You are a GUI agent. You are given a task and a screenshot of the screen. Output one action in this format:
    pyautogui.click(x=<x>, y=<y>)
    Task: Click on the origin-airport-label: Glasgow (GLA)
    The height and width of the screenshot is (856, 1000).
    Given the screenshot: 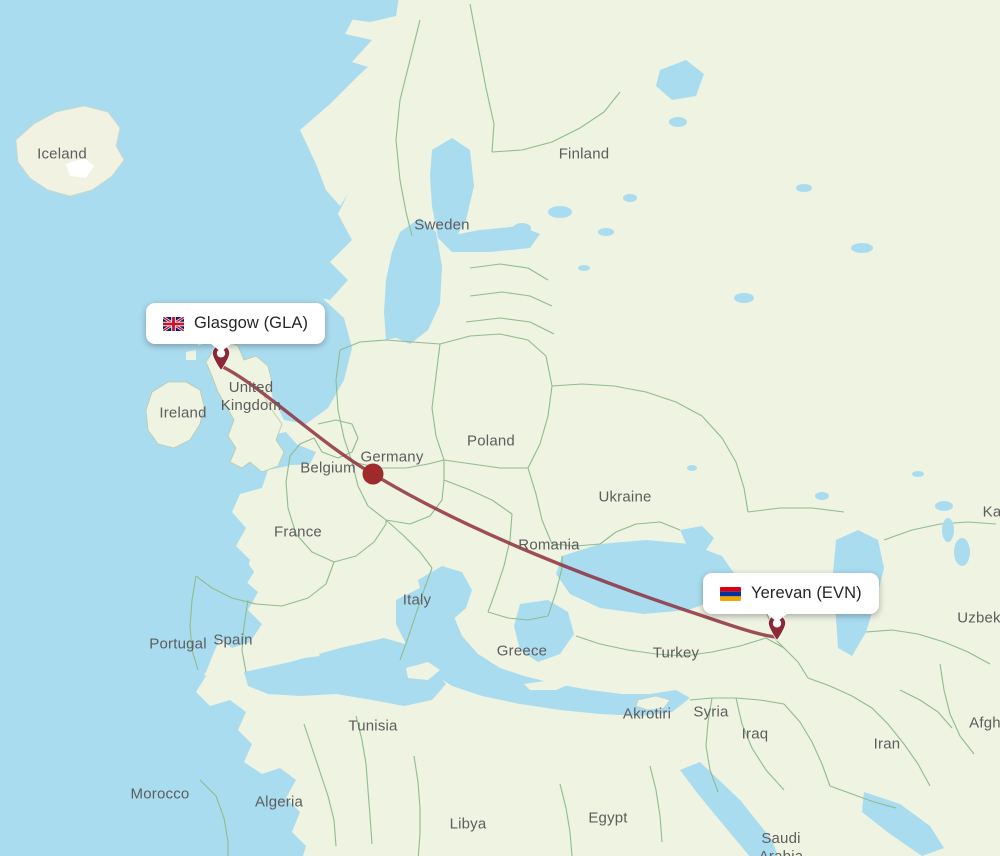 What is the action you would take?
    pyautogui.click(x=236, y=327)
    